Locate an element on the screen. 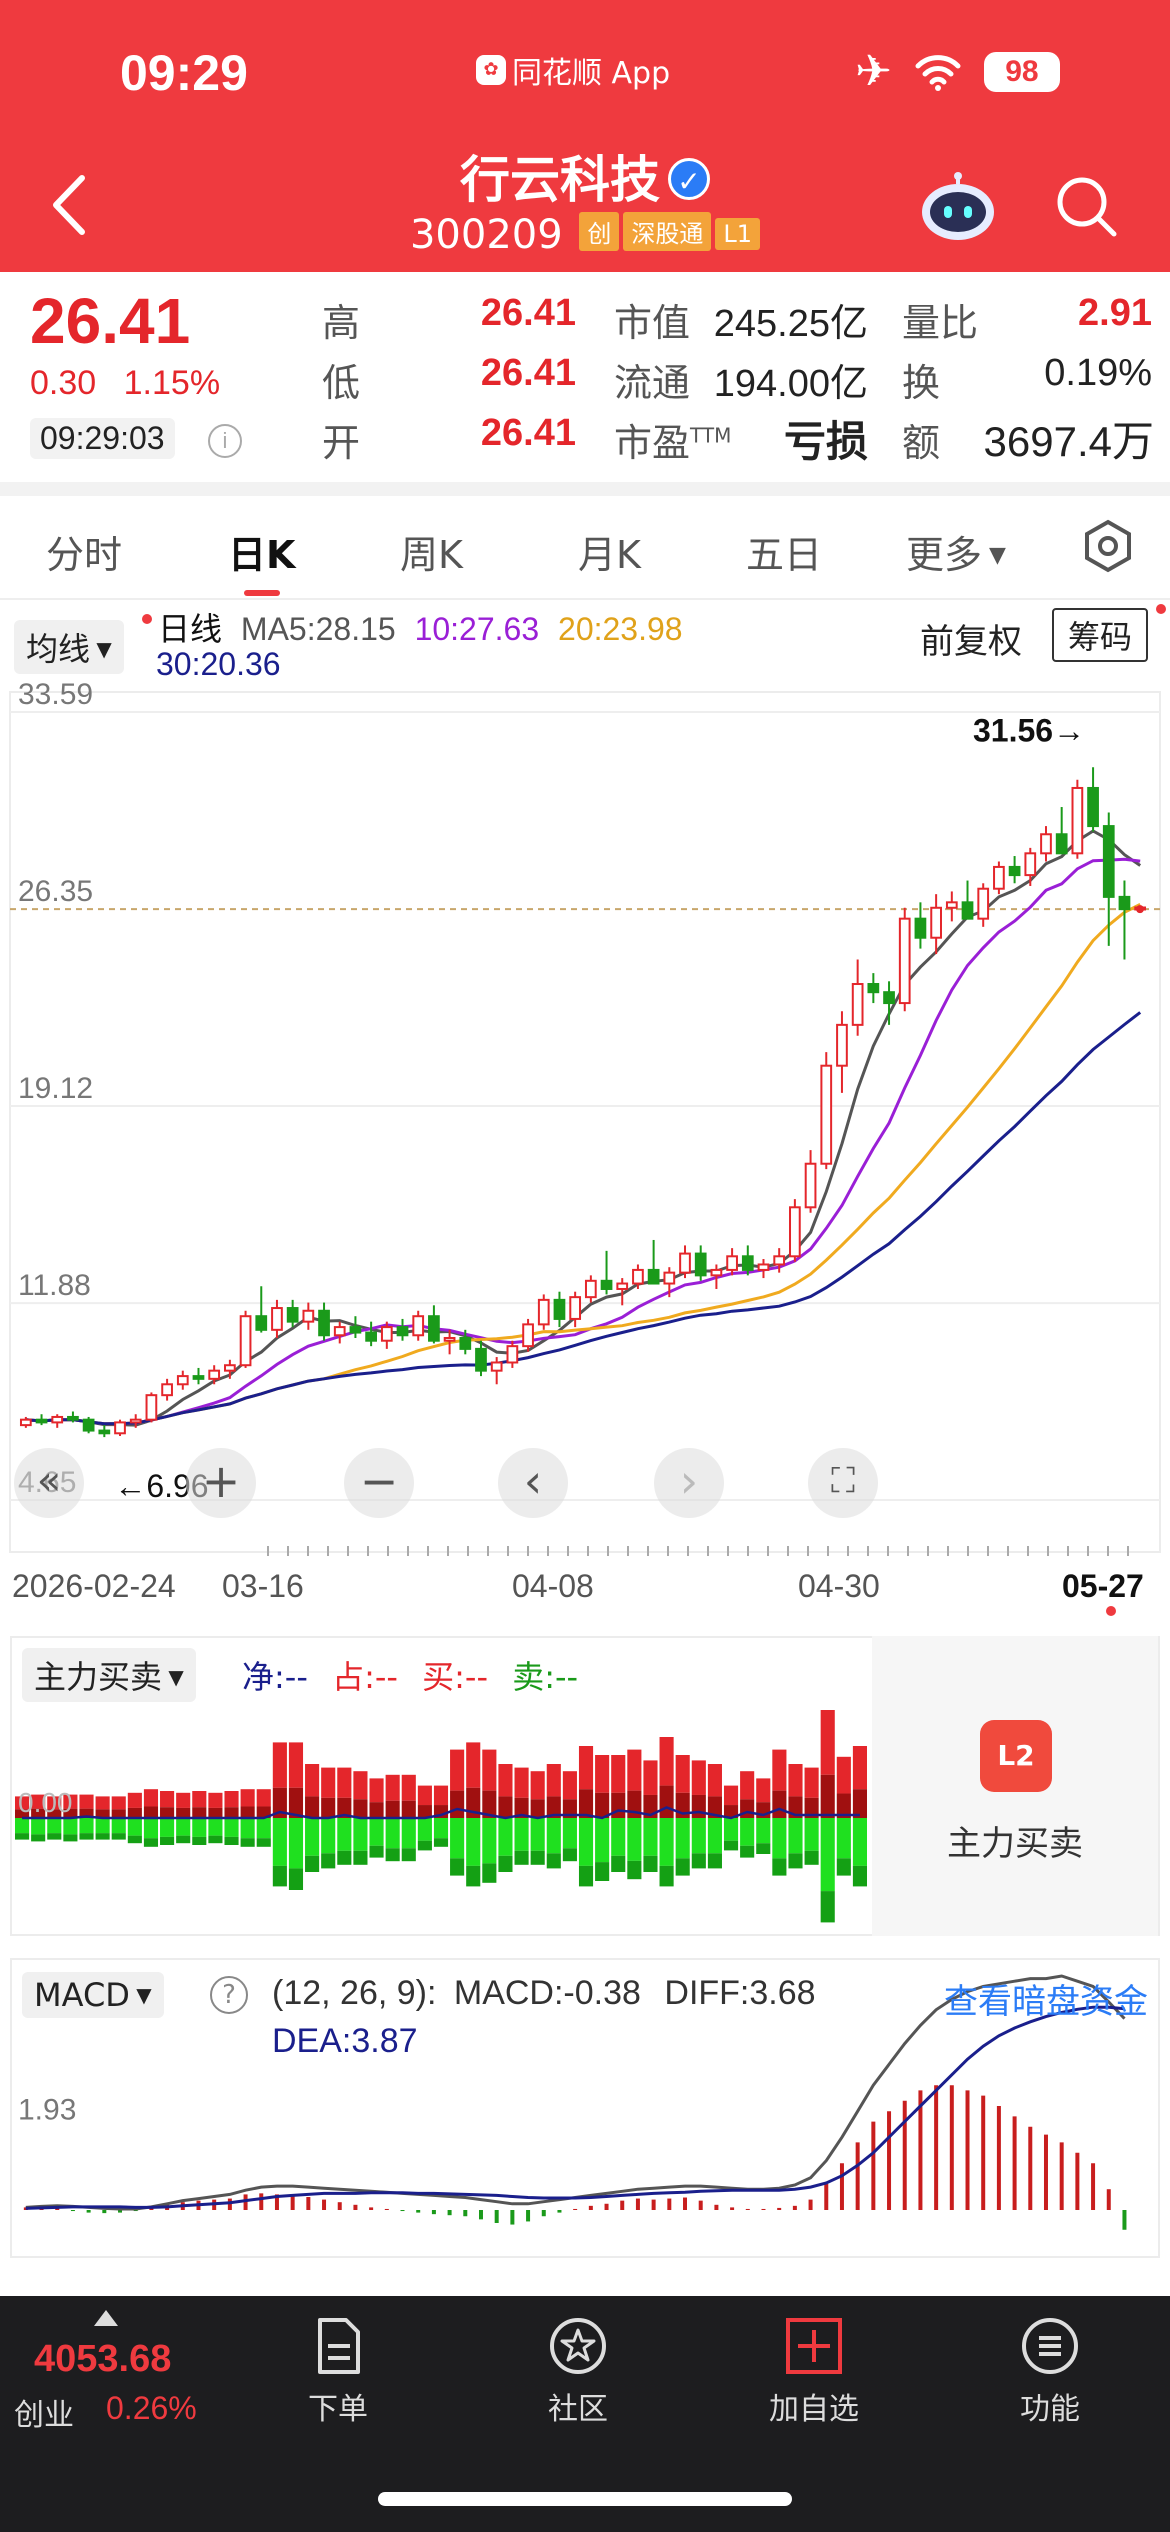 Image resolution: width=1170 pixels, height=2532 pixels. community-icon is located at coordinates (578, 2346).